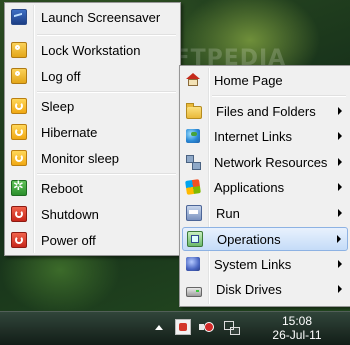  I want to click on menu-item-system-links: System Links, so click(265, 264).